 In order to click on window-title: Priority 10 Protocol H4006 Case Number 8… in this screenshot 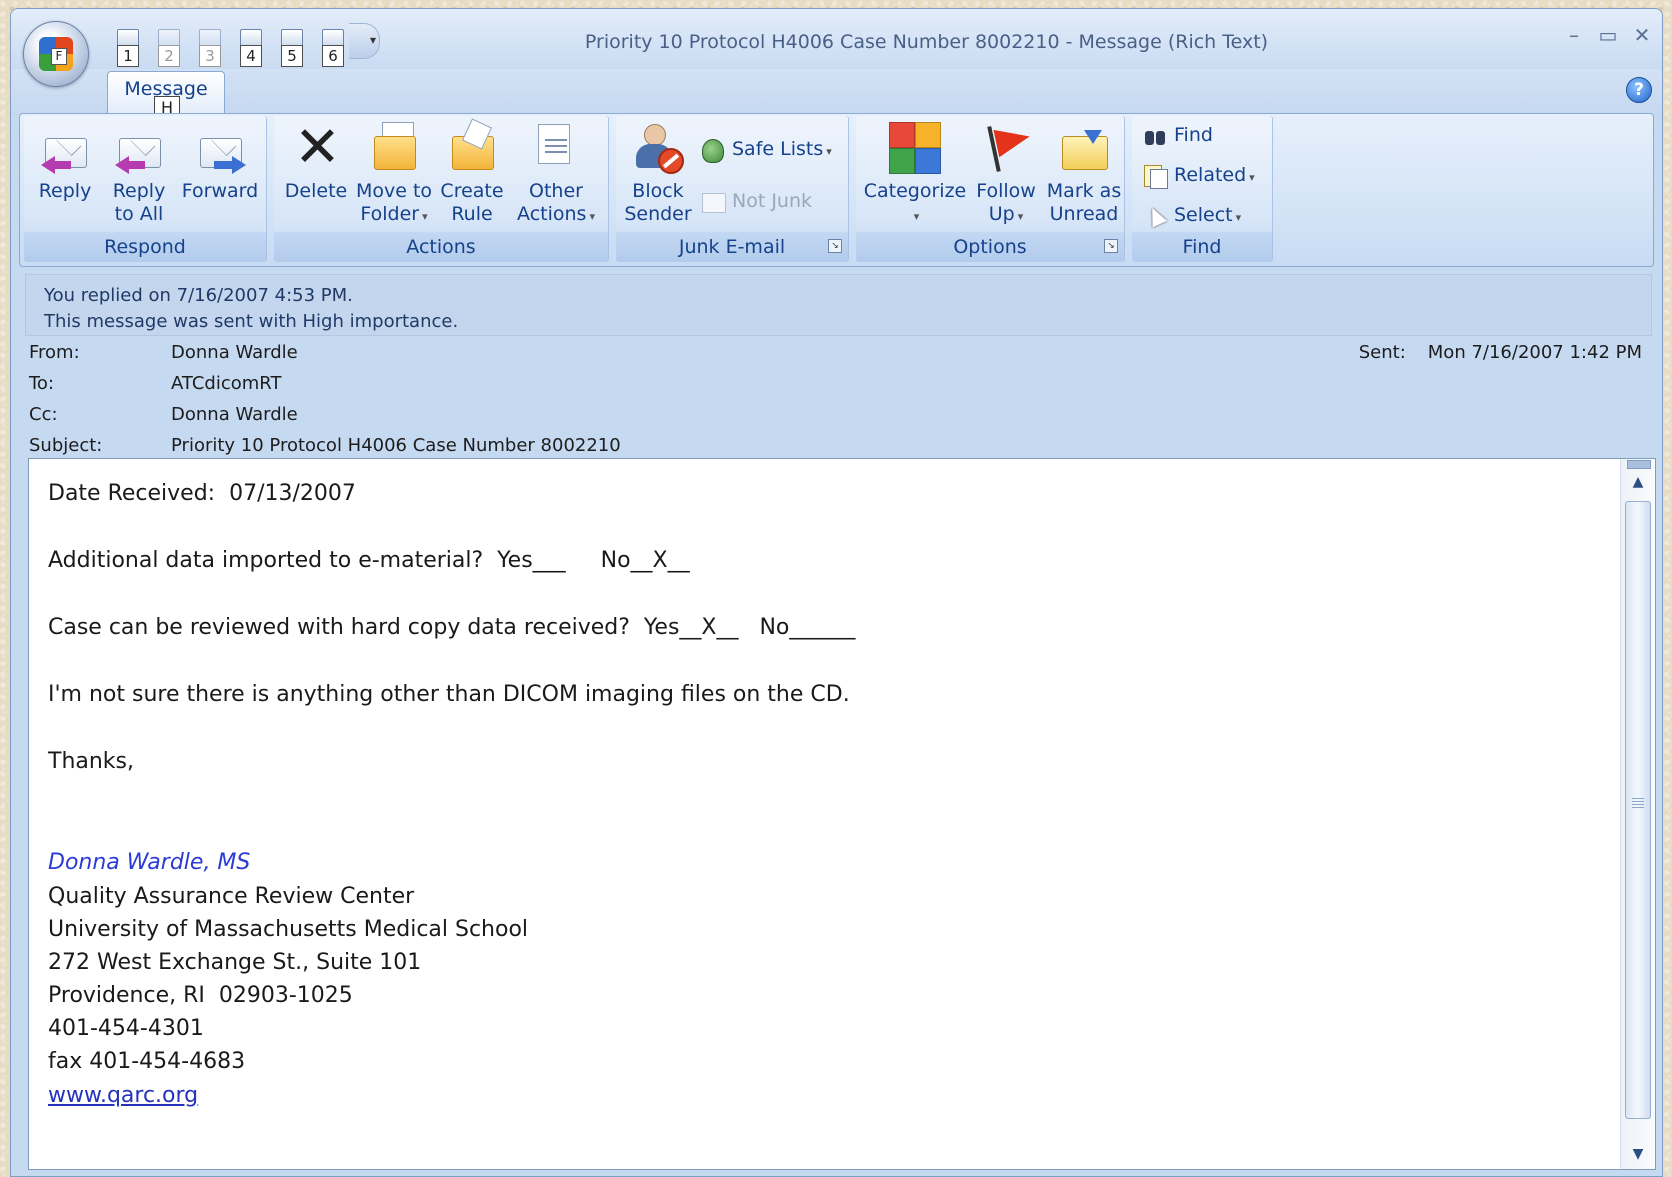, I will do `click(926, 42)`.